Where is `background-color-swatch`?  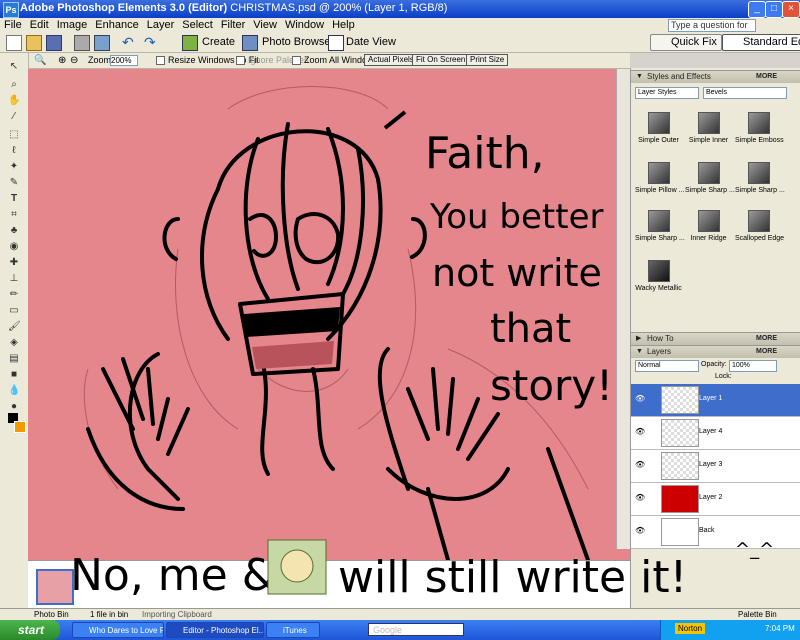 background-color-swatch is located at coordinates (20, 427).